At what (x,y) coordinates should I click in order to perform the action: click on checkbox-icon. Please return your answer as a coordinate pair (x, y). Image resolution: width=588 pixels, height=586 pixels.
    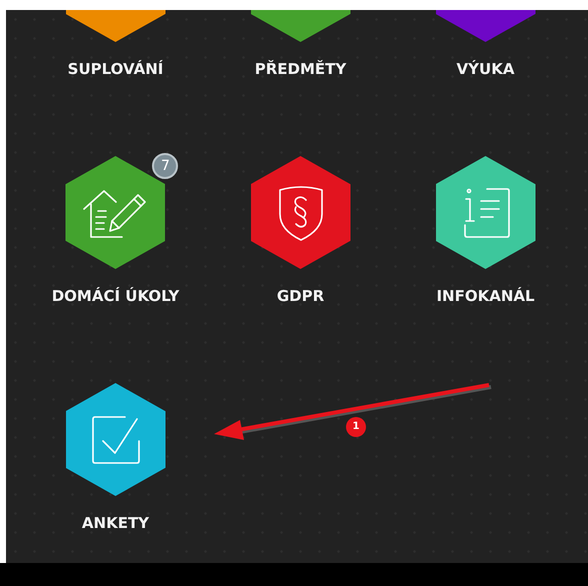
    Looking at the image, I should click on (115, 439).